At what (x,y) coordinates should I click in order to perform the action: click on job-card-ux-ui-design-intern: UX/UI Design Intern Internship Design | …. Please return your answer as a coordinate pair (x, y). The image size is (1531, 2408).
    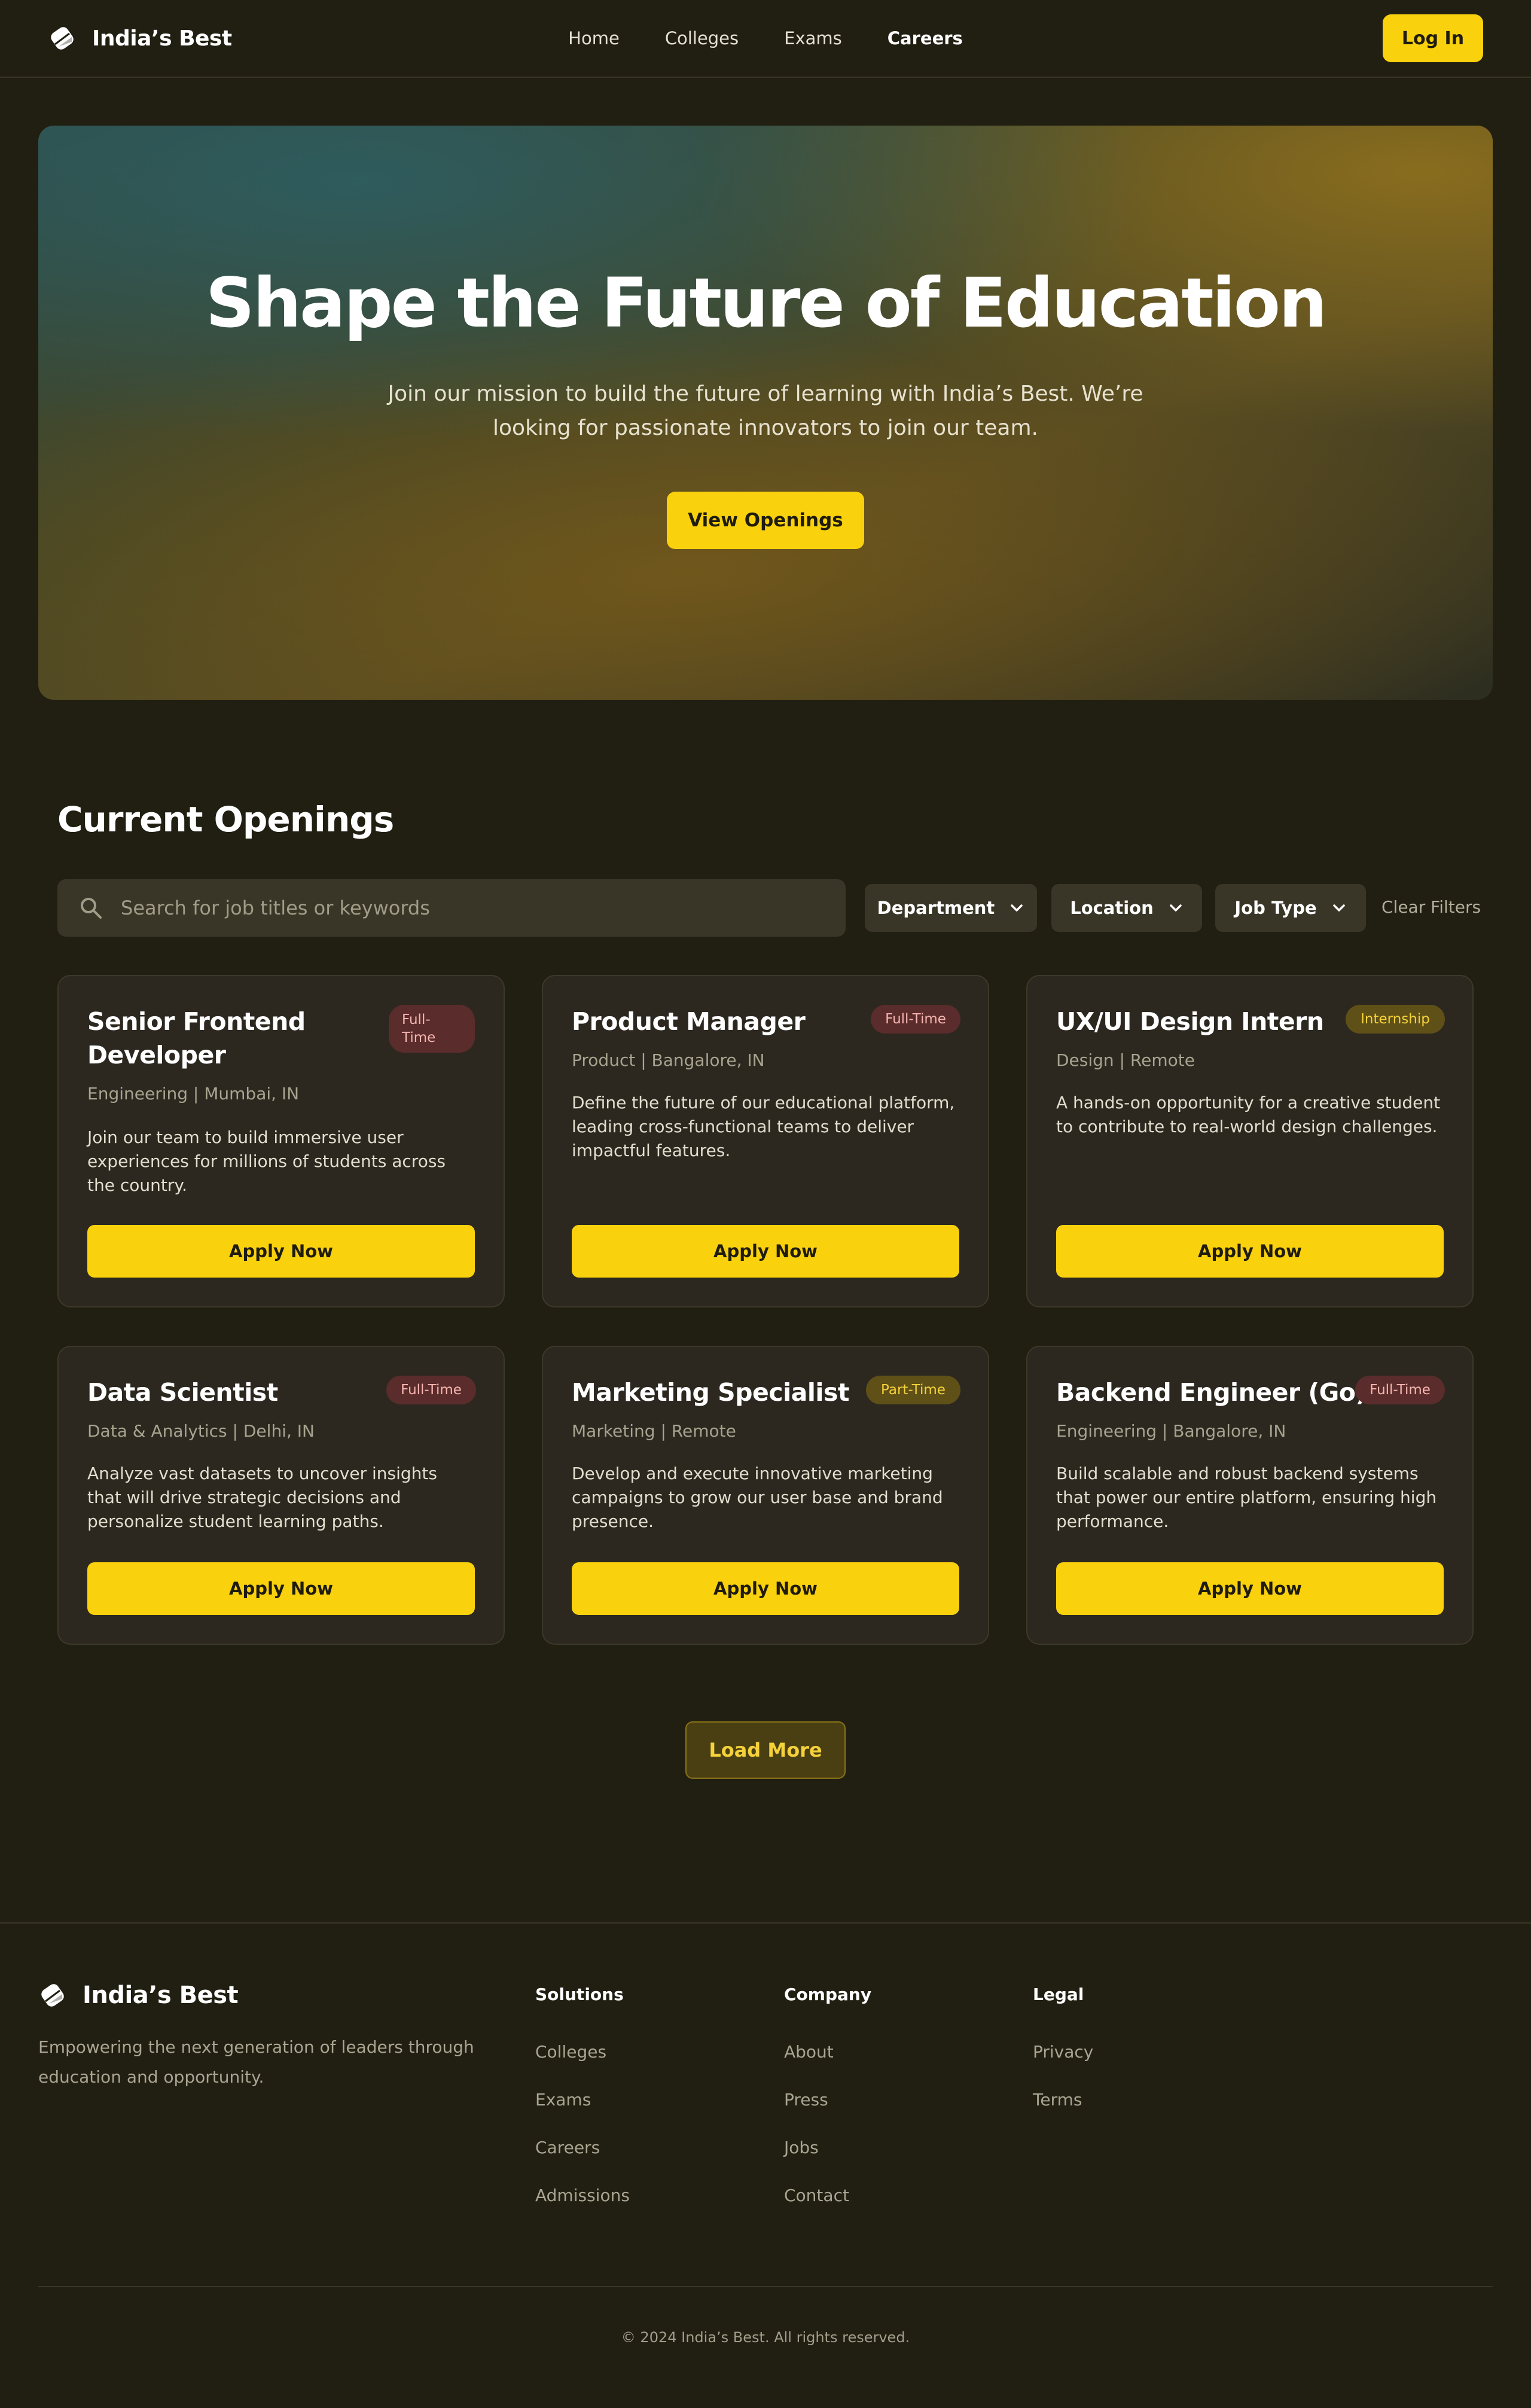
    Looking at the image, I should click on (1250, 1141).